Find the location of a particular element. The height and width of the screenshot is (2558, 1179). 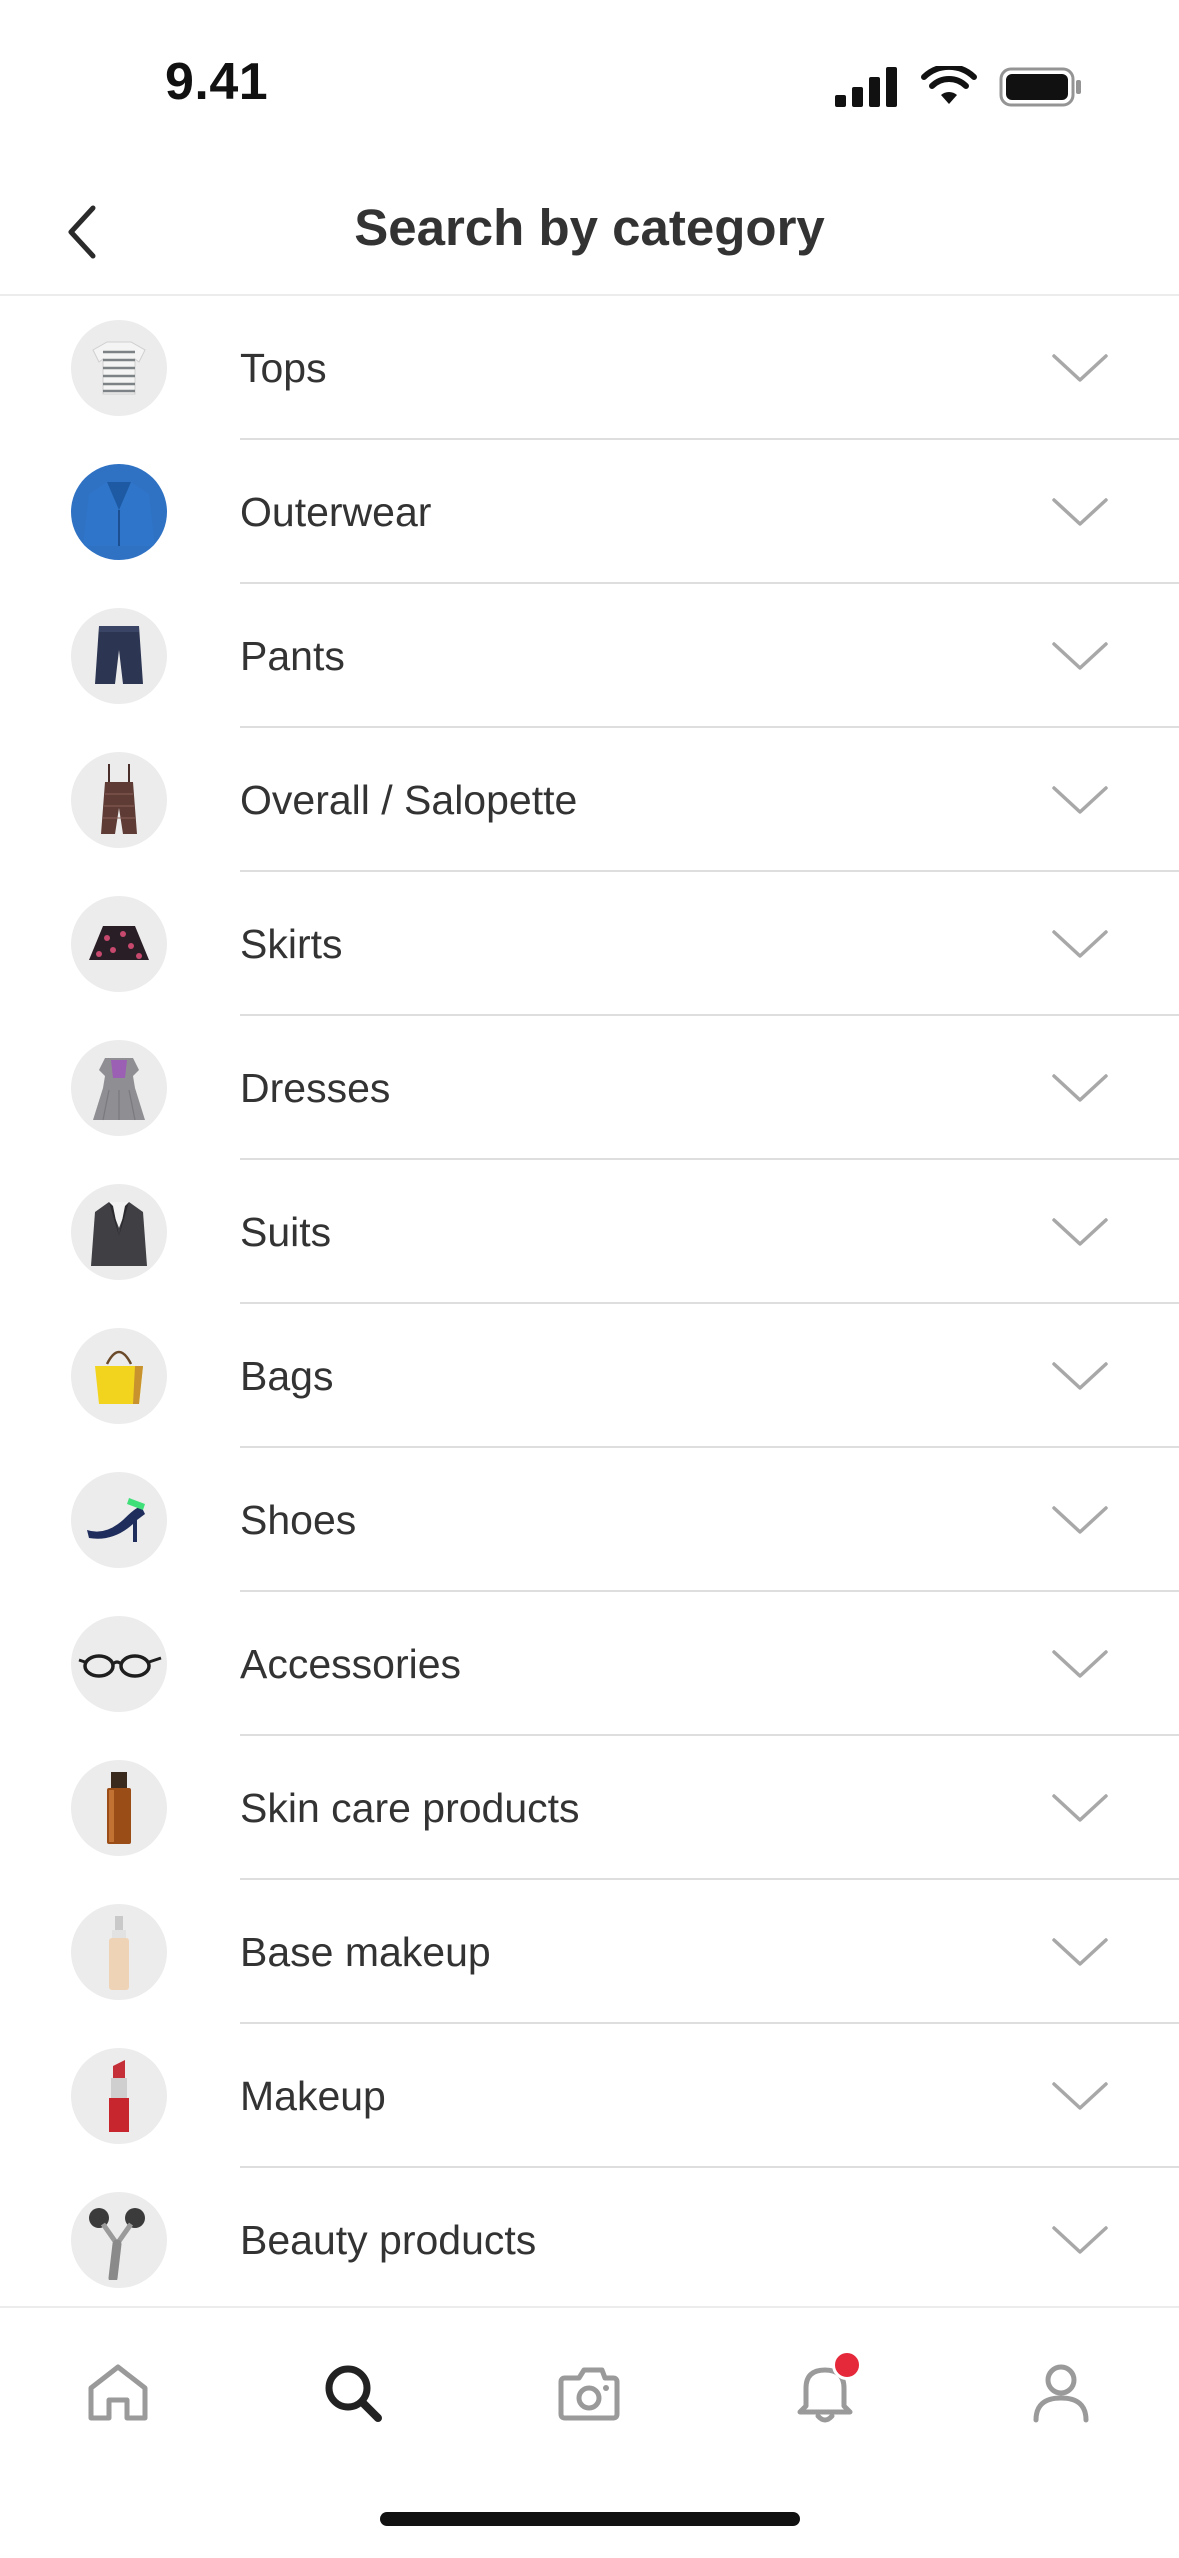

yellow-tote-thumbnail is located at coordinates (119, 1376).